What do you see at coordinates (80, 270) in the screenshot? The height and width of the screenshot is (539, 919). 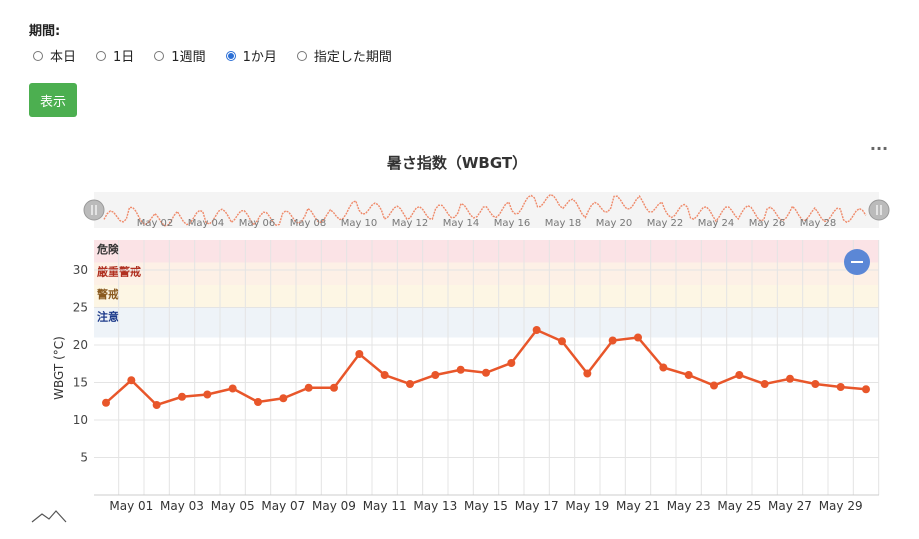 I see `y-tick-label: 30` at bounding box center [80, 270].